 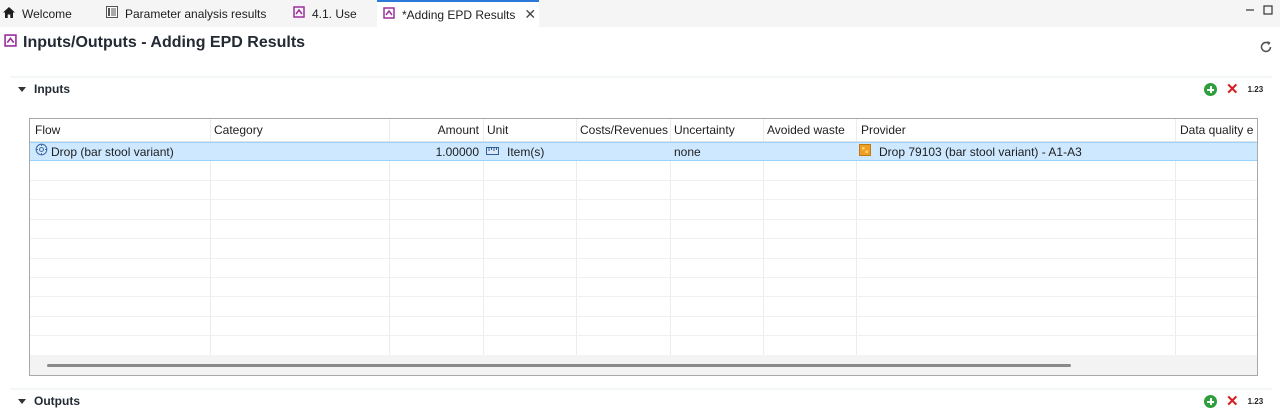 I want to click on scrollbar-thumb, so click(x=559, y=365).